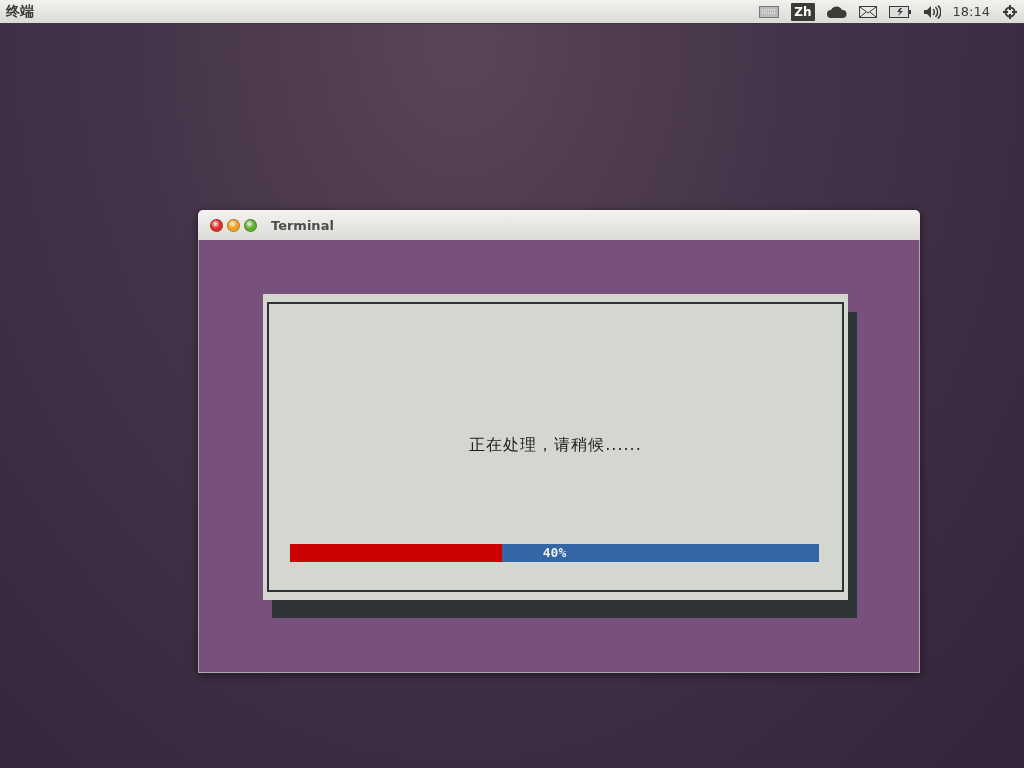  Describe the element at coordinates (803, 11) in the screenshot. I see `input-method-indicator: Zh` at that location.